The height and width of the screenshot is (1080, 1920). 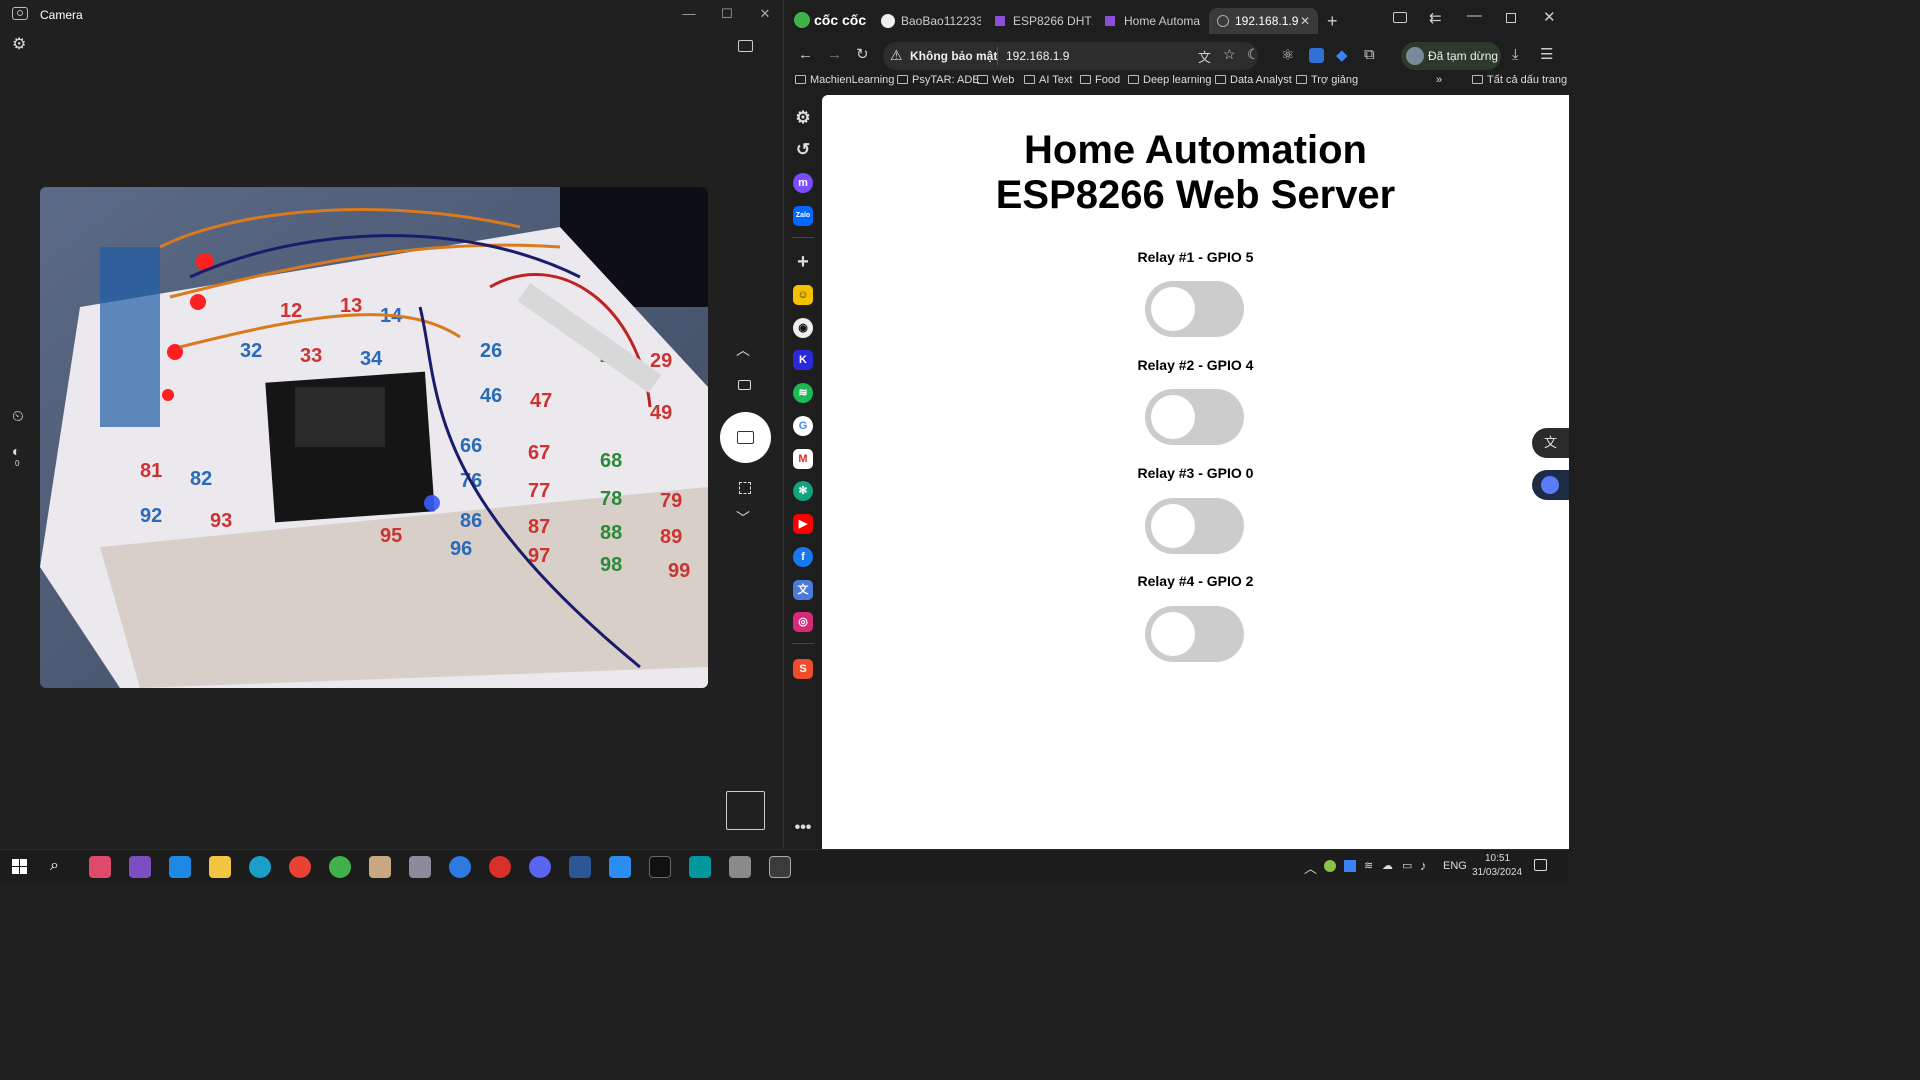 What do you see at coordinates (660, 867) in the screenshot?
I see `terminal-icon` at bounding box center [660, 867].